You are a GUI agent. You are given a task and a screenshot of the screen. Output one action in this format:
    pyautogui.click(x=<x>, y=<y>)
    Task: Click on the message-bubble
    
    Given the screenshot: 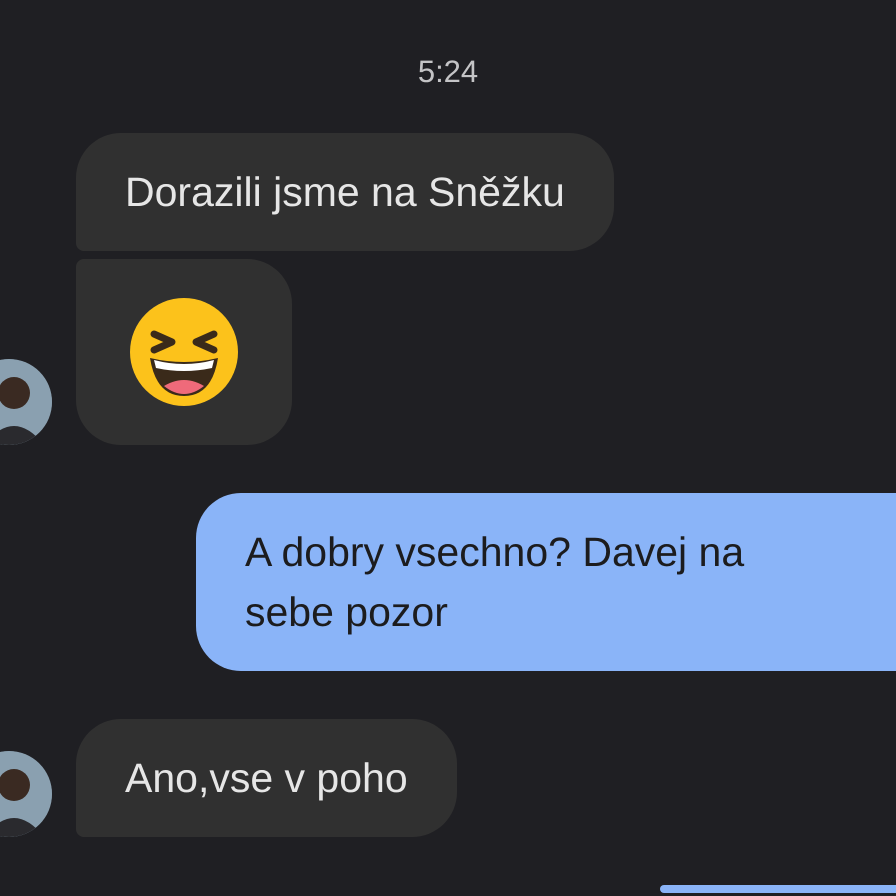 What is the action you would take?
    pyautogui.click(x=184, y=352)
    